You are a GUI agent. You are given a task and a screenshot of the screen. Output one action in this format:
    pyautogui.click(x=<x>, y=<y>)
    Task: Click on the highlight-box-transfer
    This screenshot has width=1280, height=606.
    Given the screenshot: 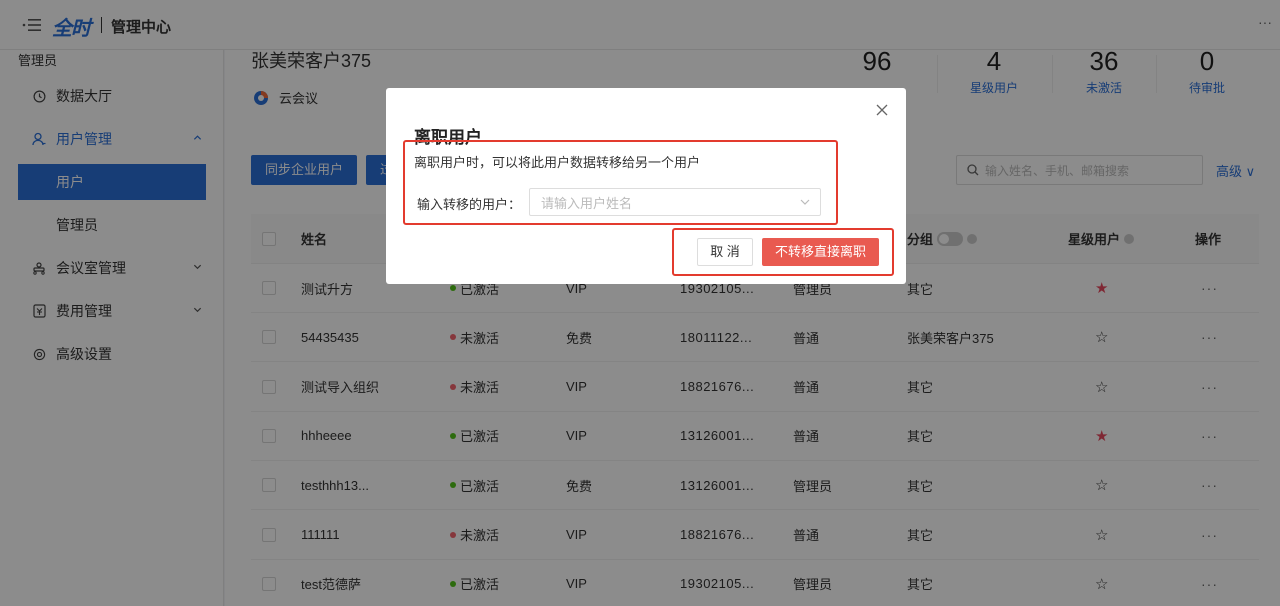 What is the action you would take?
    pyautogui.click(x=620, y=182)
    